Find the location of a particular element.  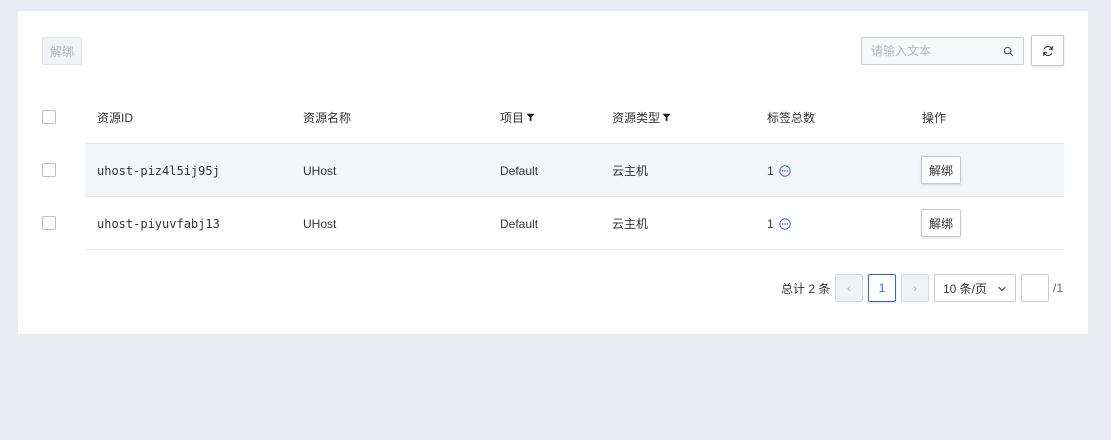

prev-page-button: ‹ is located at coordinates (849, 288).